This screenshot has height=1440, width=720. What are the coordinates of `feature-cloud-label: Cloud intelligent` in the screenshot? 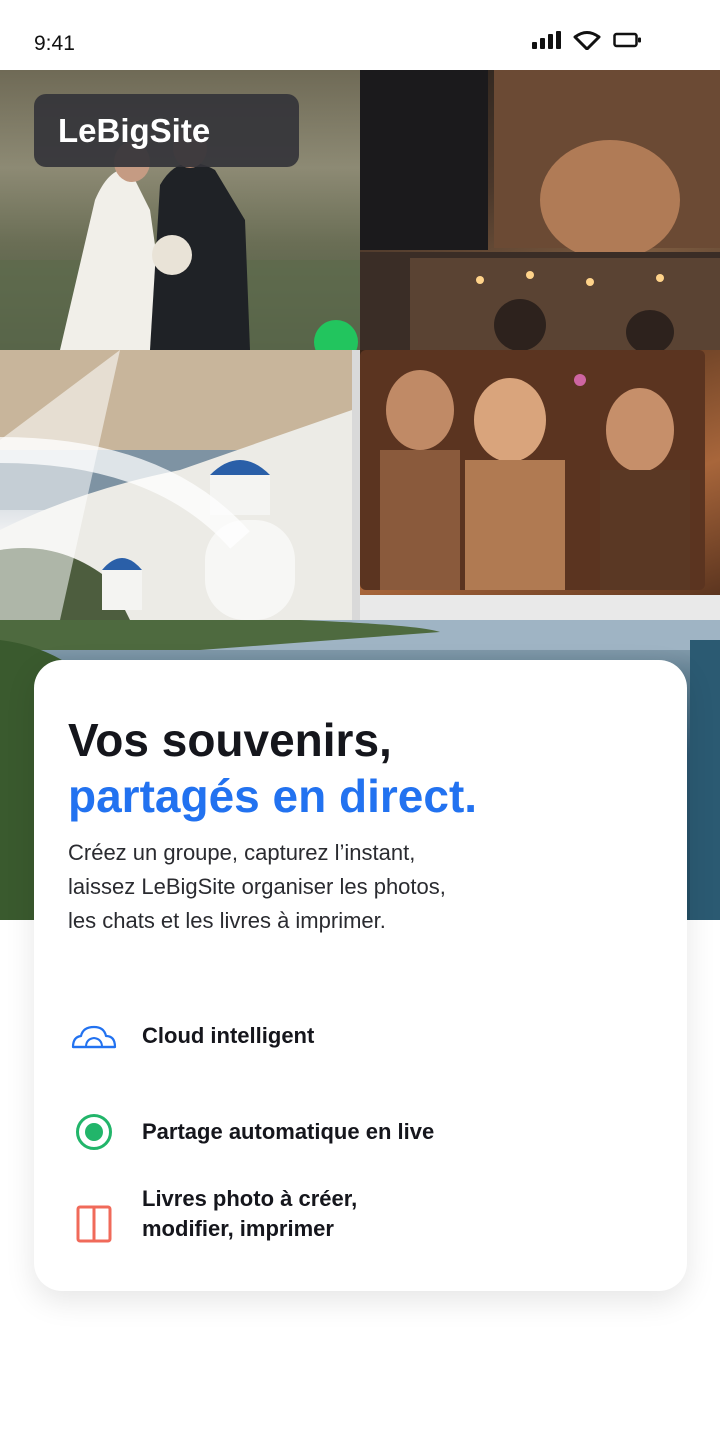 It's located at (228, 1035).